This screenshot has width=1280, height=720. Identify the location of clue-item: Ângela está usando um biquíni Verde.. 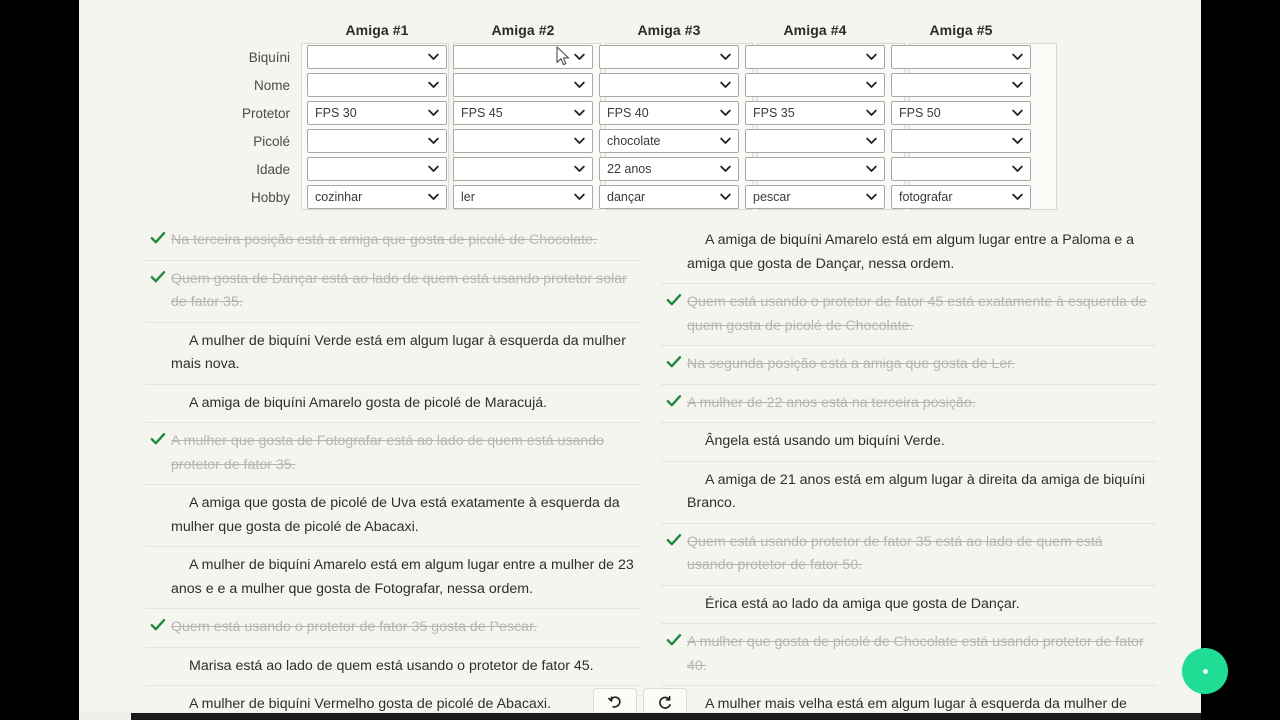
(909, 442).